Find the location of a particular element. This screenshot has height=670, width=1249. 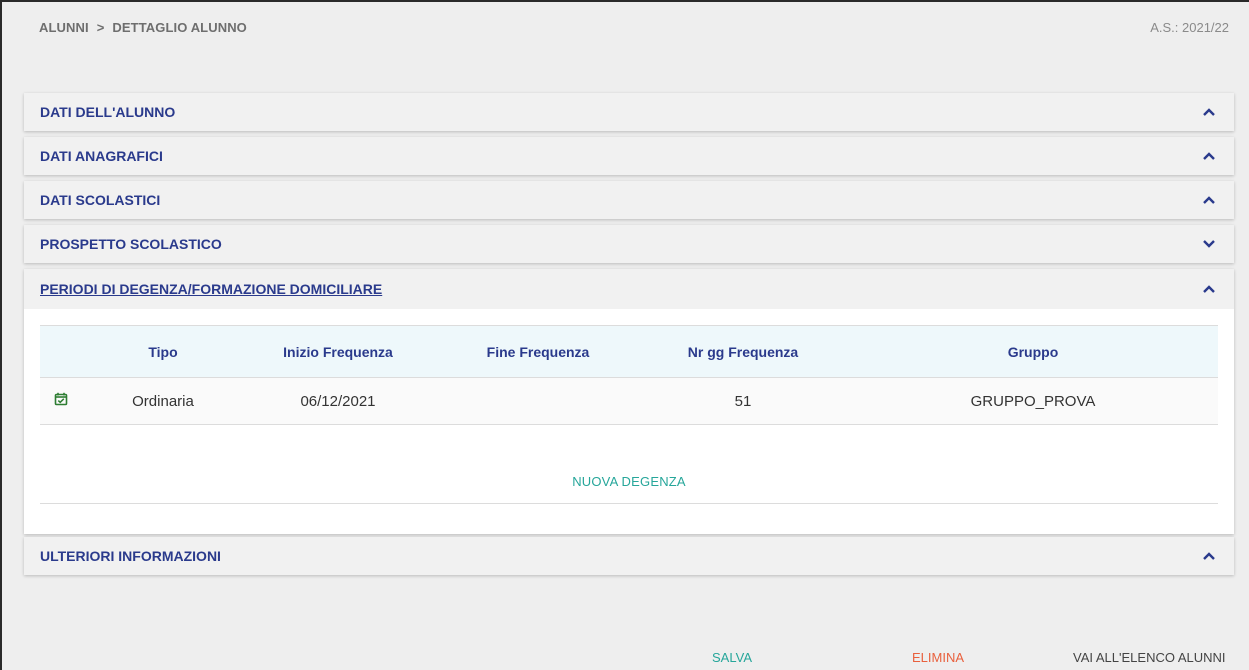

column-header-gruppo: Gruppo is located at coordinates (1033, 351).